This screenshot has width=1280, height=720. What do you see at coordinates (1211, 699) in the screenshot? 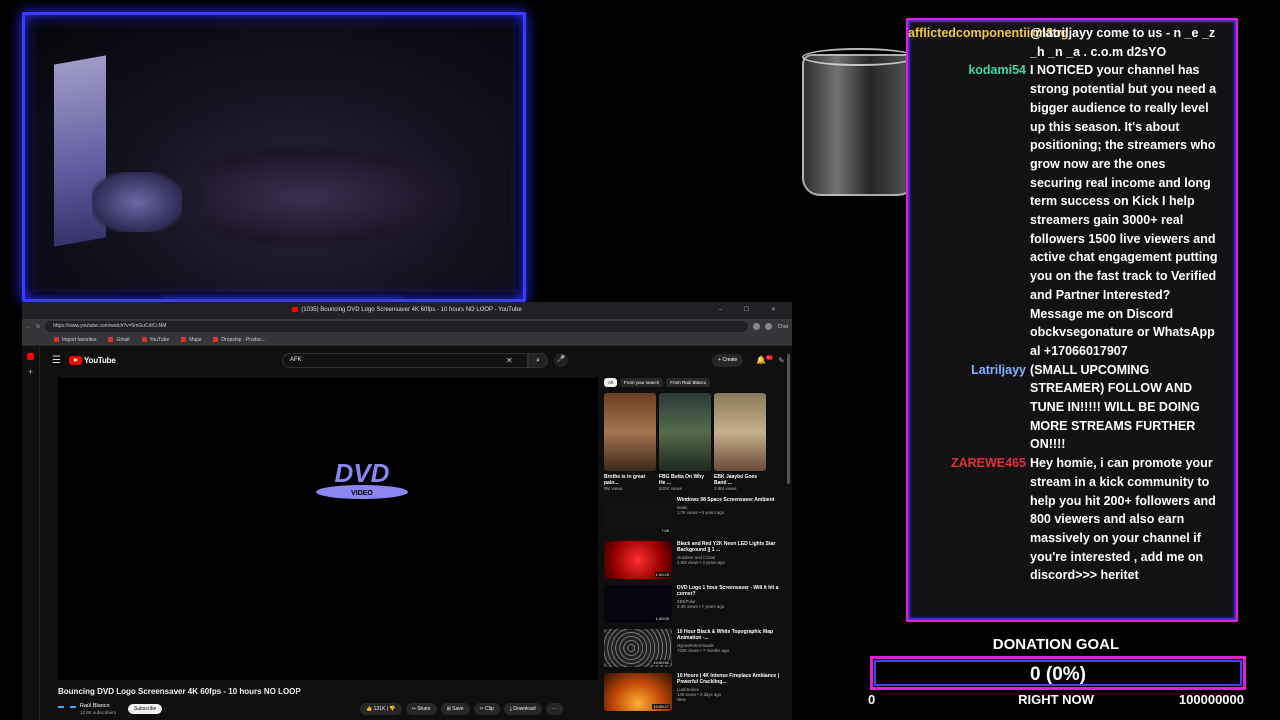
I see `donation-max-value: 100000000` at bounding box center [1211, 699].